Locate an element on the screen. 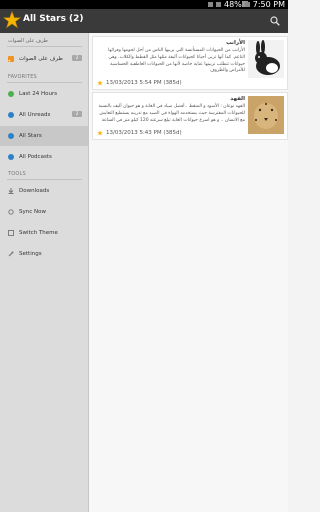 This screenshot has width=320, height=512. status-bar: 48% 7:50 PM is located at coordinates (144, 4).